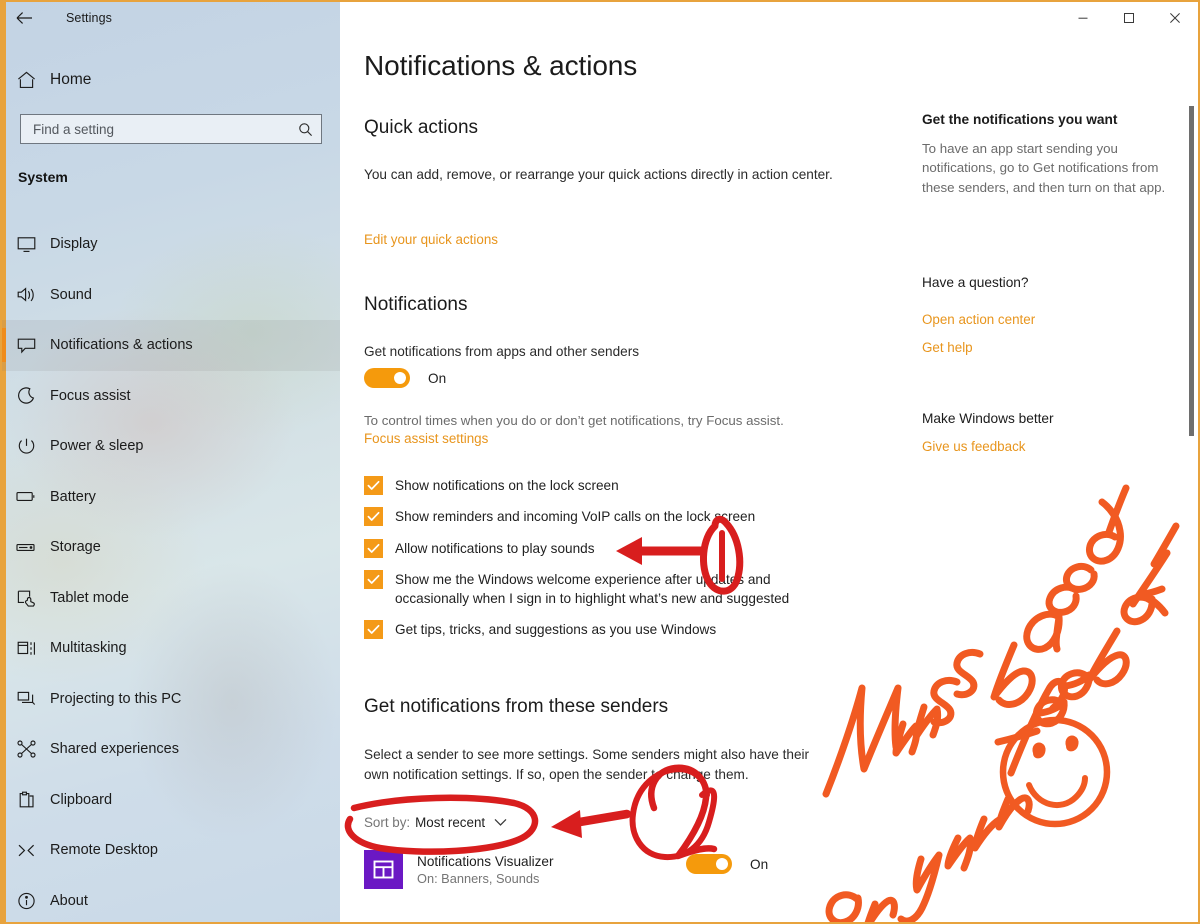 The width and height of the screenshot is (1200, 924). Describe the element at coordinates (26, 244) in the screenshot. I see `monitor-icon` at that location.